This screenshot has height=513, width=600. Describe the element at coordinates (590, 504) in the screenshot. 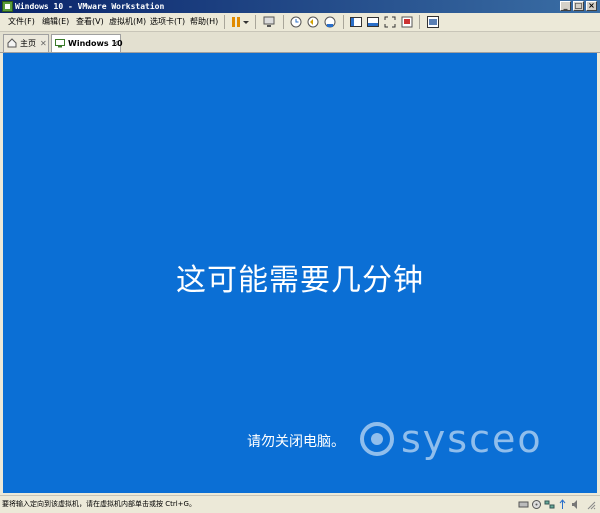

I see `resize-grip-icon` at that location.